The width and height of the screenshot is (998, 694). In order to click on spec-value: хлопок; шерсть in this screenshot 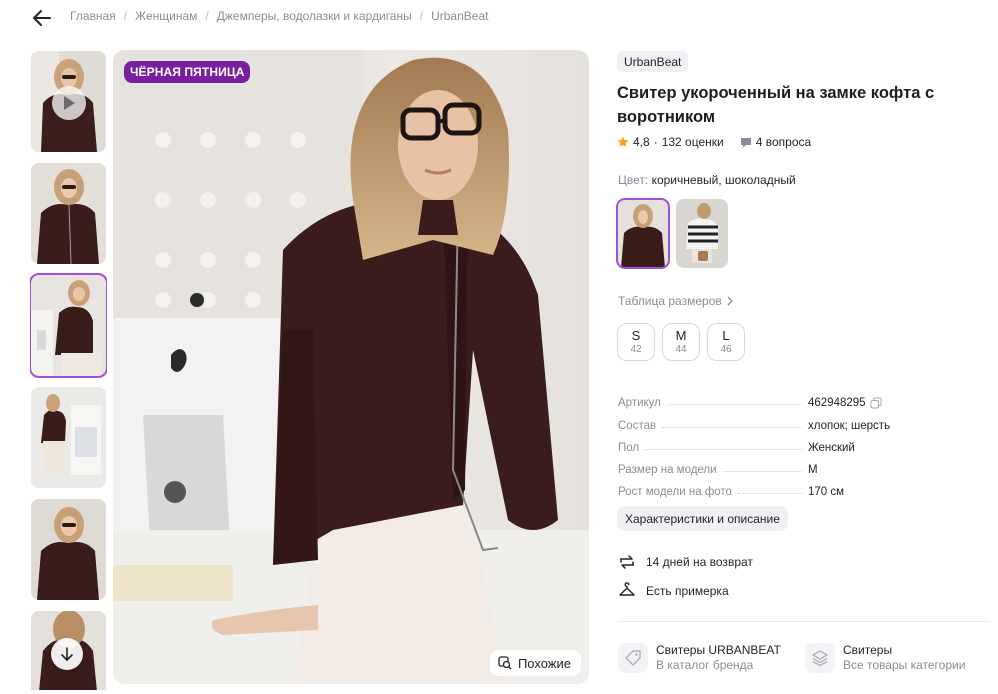, I will do `click(849, 425)`.